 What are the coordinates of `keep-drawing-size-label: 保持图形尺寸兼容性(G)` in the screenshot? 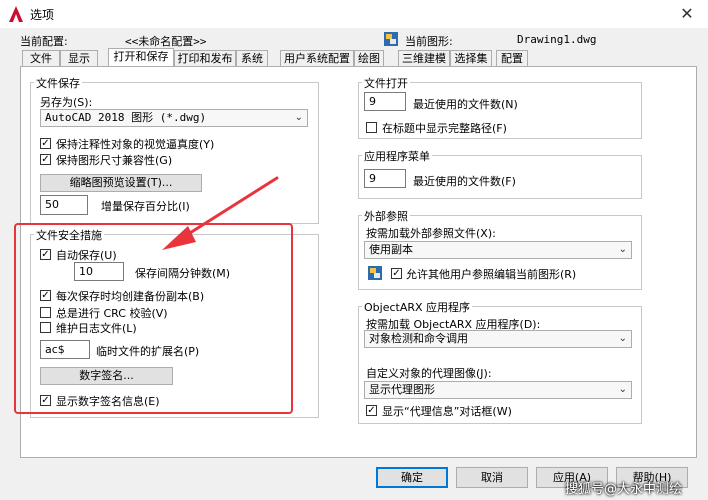 It's located at (114, 160).